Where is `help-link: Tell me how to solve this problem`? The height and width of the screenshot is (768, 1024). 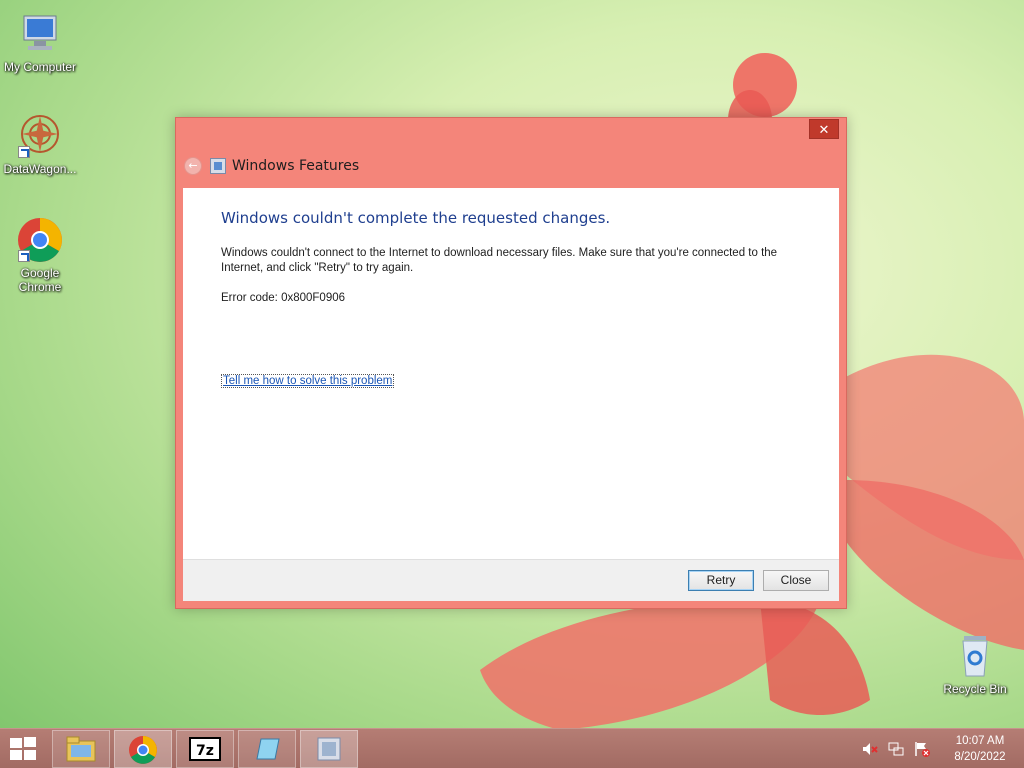
help-link: Tell me how to solve this problem is located at coordinates (308, 381).